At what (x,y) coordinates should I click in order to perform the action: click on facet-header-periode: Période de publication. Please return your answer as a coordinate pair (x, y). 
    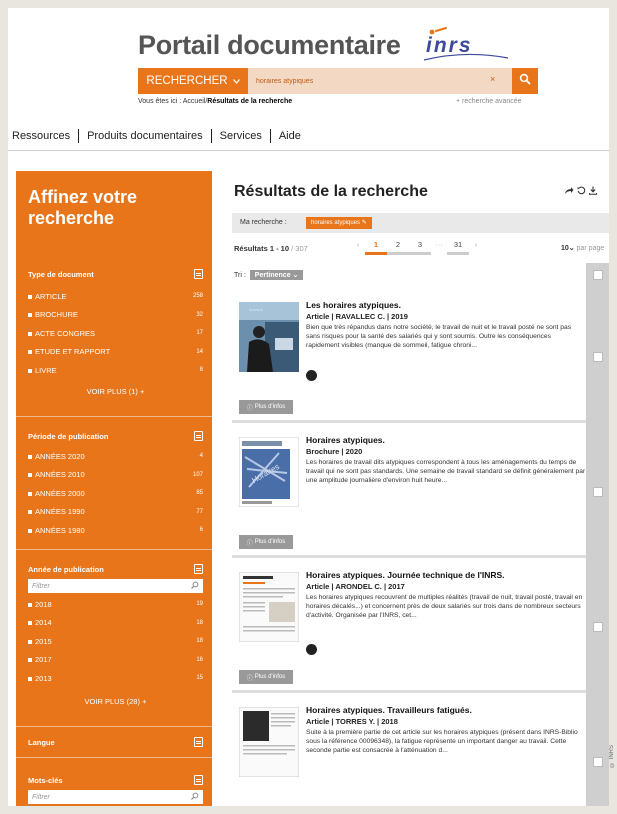
    Looking at the image, I should click on (115, 436).